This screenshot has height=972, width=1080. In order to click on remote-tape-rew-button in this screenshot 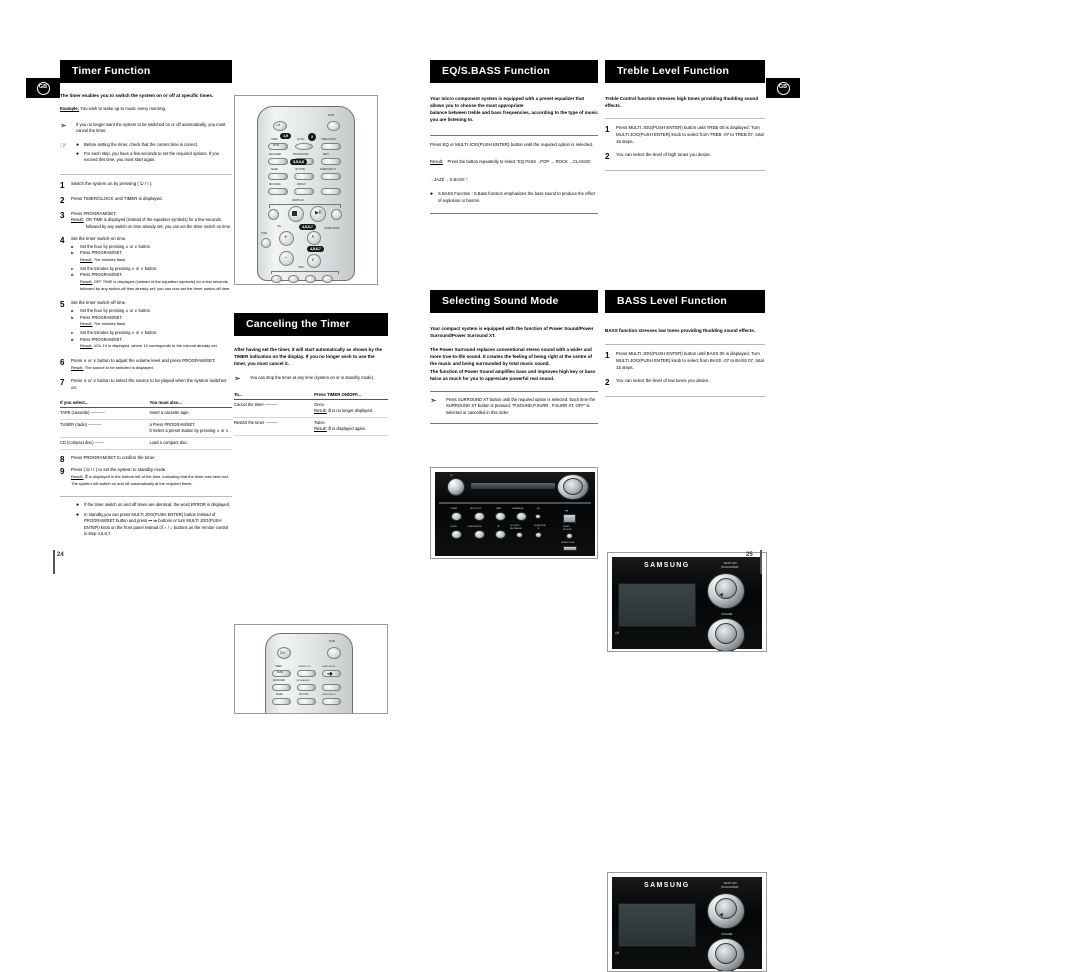, I will do `click(276, 279)`.